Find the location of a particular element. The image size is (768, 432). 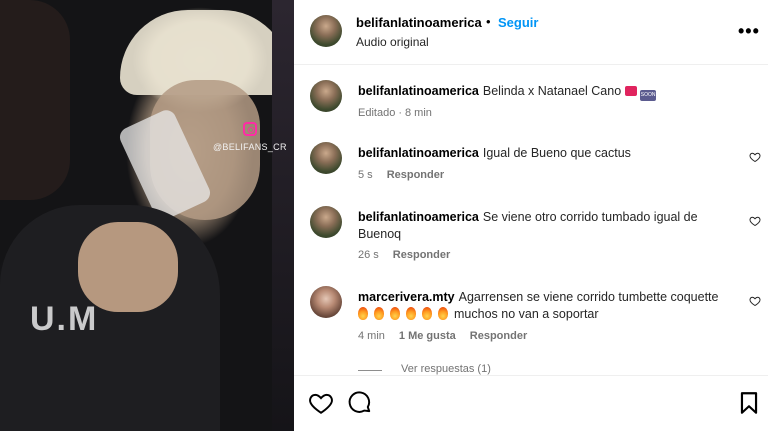

edited-label: Editado is located at coordinates (377, 113).